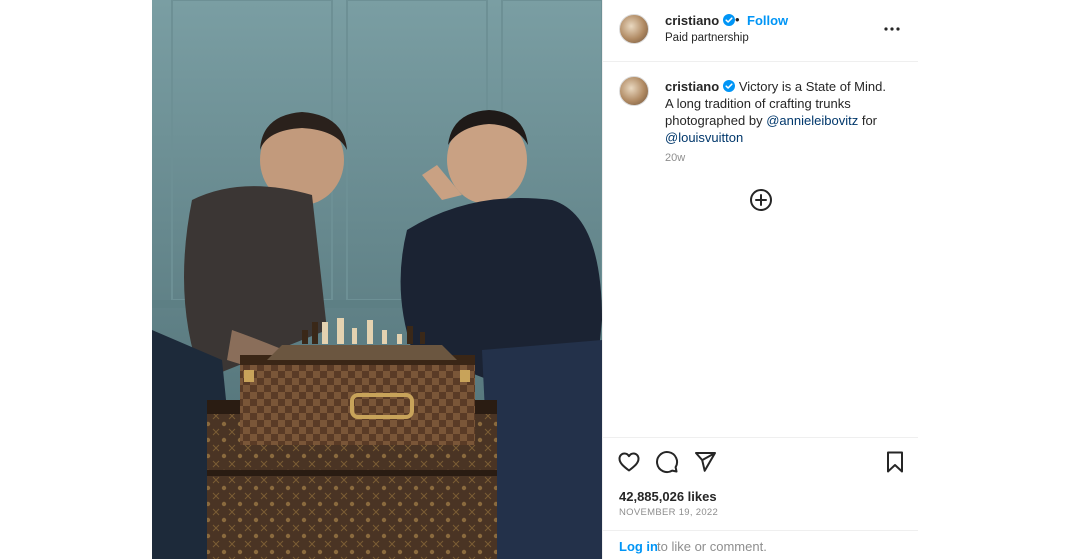 This screenshot has width=1068, height=559. I want to click on caption-avatar, so click(634, 91).